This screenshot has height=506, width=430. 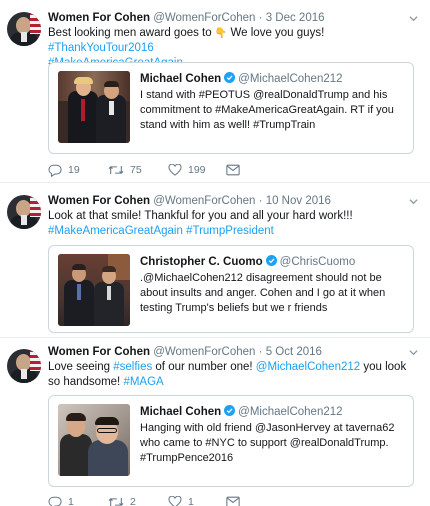 What do you see at coordinates (125, 170) in the screenshot?
I see `retweet-button: 75` at bounding box center [125, 170].